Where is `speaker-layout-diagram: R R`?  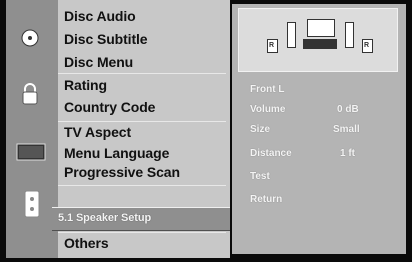
speaker-layout-diagram: R R is located at coordinates (318, 40).